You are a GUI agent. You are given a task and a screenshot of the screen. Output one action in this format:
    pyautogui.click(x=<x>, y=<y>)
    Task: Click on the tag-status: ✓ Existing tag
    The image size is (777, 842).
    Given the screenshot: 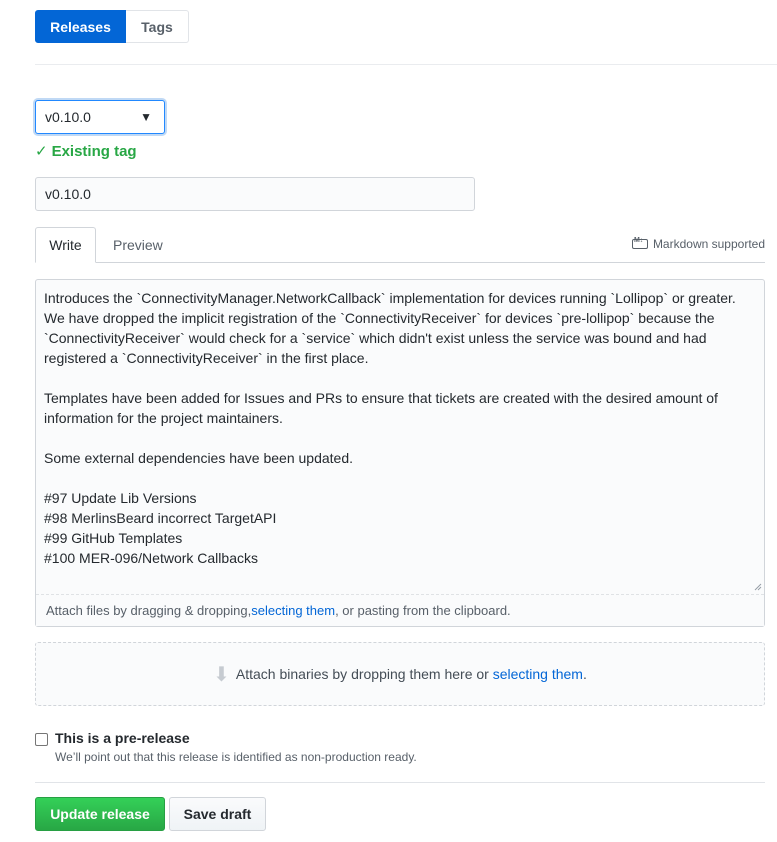 What is the action you would take?
    pyautogui.click(x=86, y=151)
    